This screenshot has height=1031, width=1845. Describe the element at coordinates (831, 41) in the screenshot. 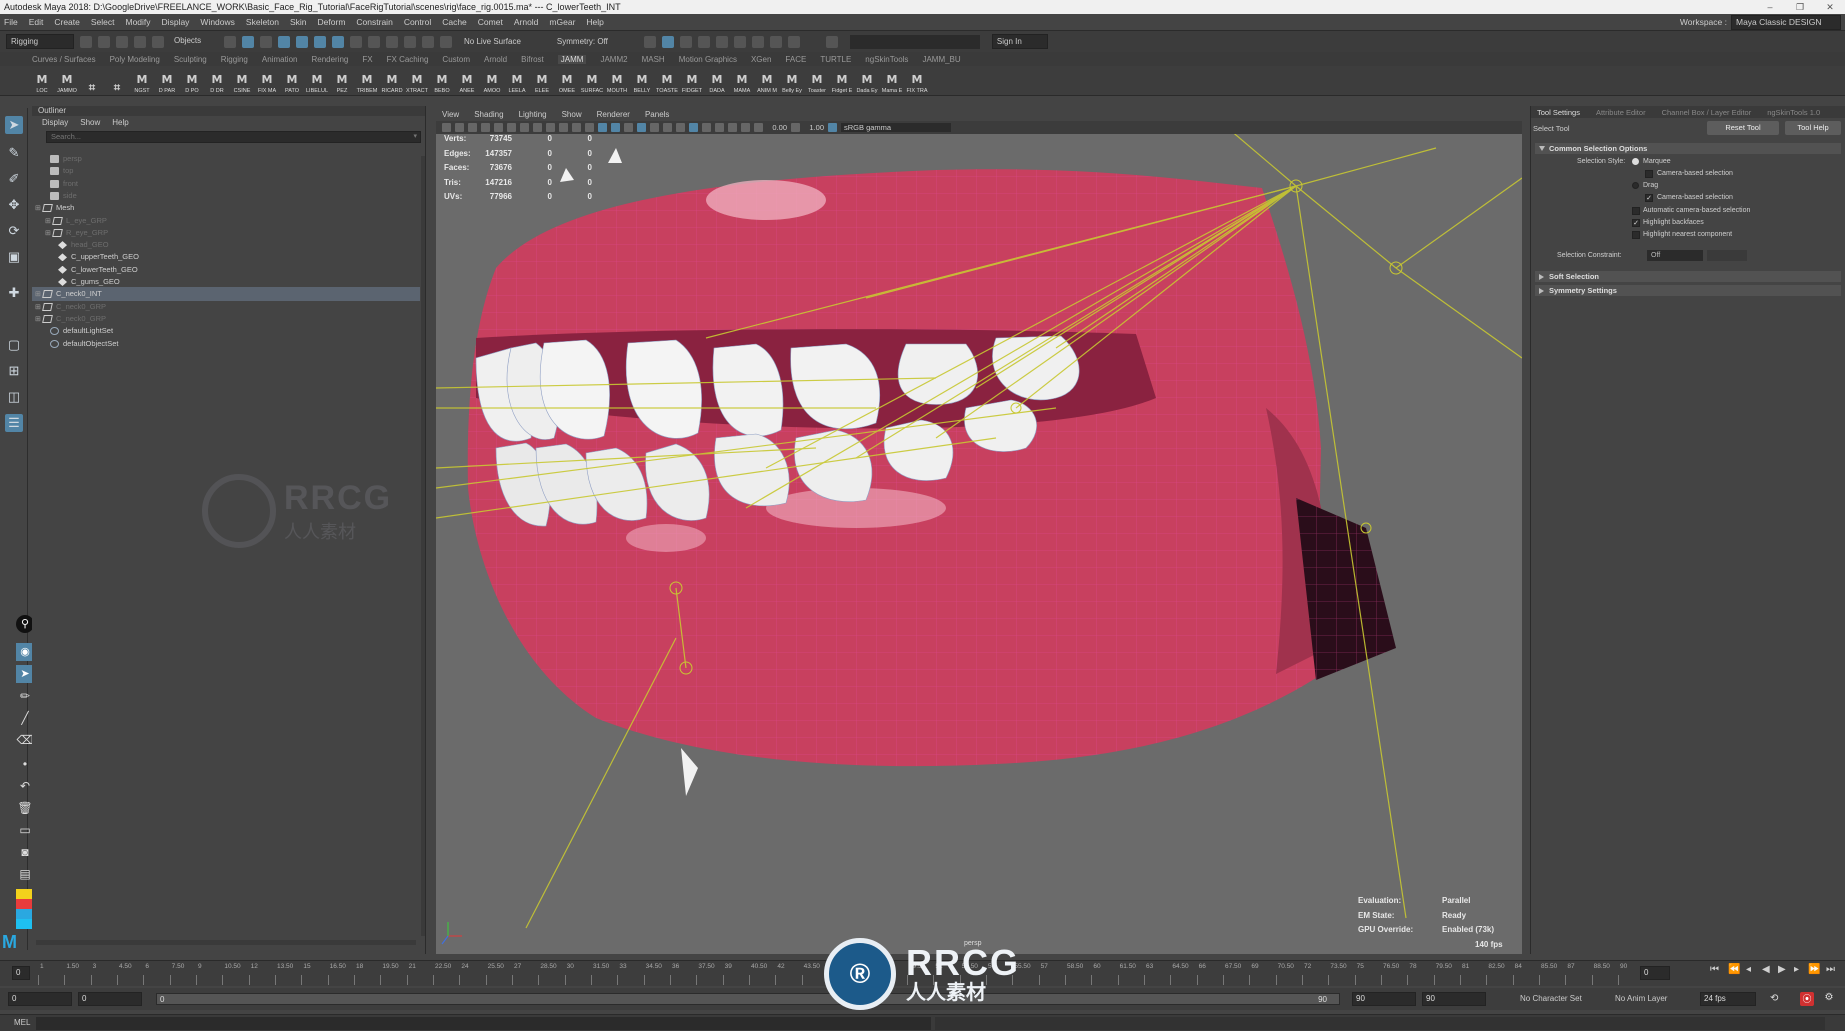

I see `modeling-toolkit-icon` at that location.